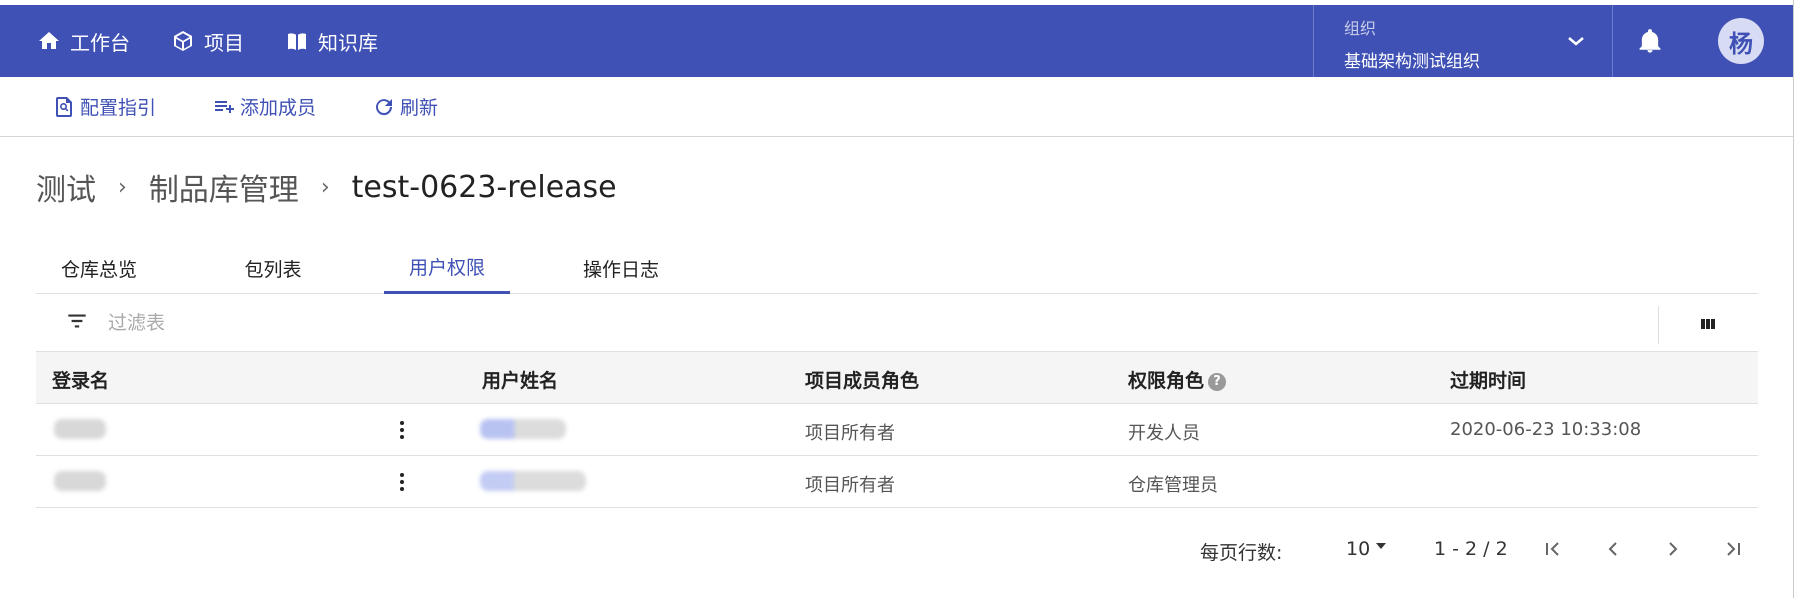  Describe the element at coordinates (348, 42) in the screenshot. I see `nav-knowledge-base-label: 知识库` at that location.